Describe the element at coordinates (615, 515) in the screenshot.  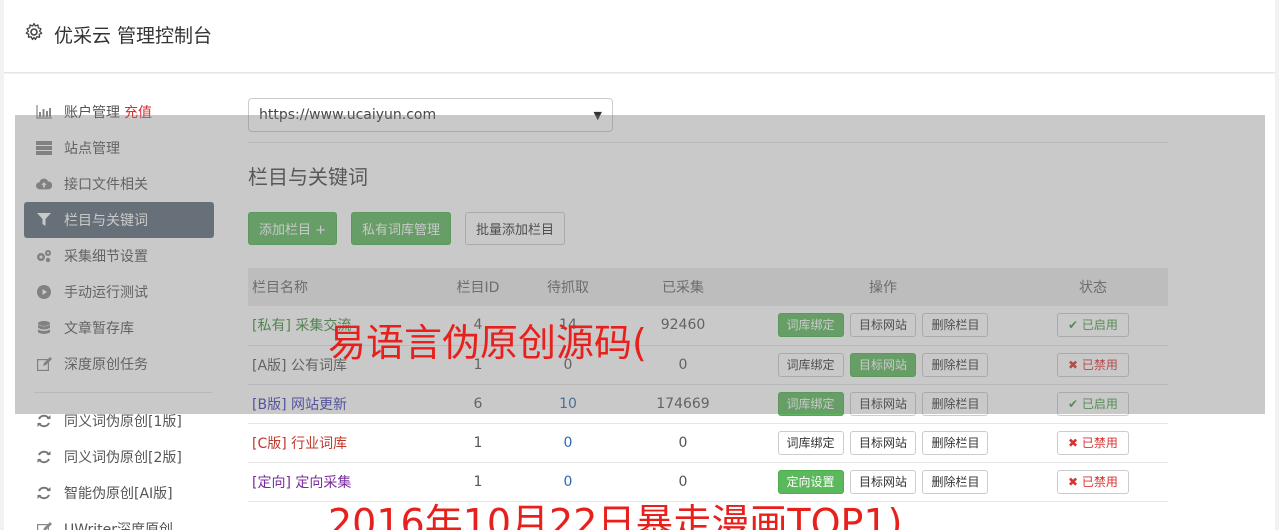
I see `watermark-line-2: 2016年10月22日暴走漫画TOP1)` at that location.